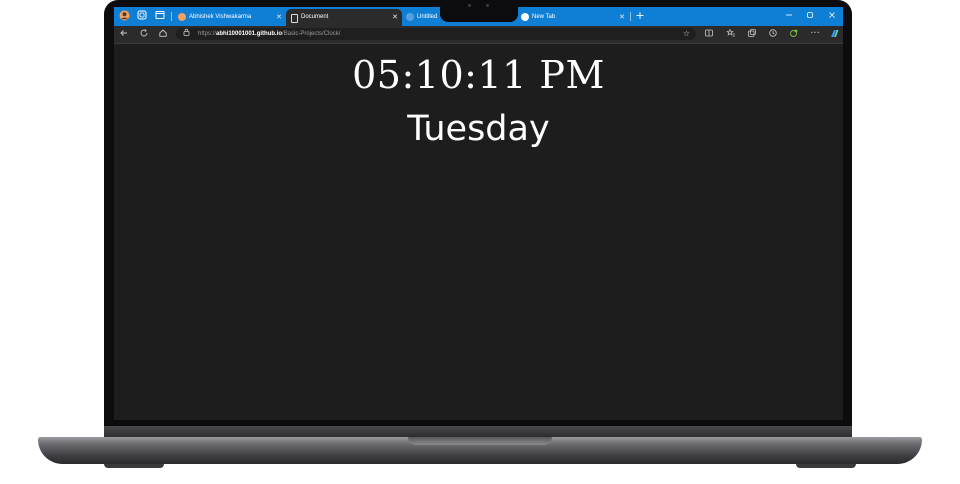  What do you see at coordinates (144, 34) in the screenshot?
I see `refresh-icon` at bounding box center [144, 34].